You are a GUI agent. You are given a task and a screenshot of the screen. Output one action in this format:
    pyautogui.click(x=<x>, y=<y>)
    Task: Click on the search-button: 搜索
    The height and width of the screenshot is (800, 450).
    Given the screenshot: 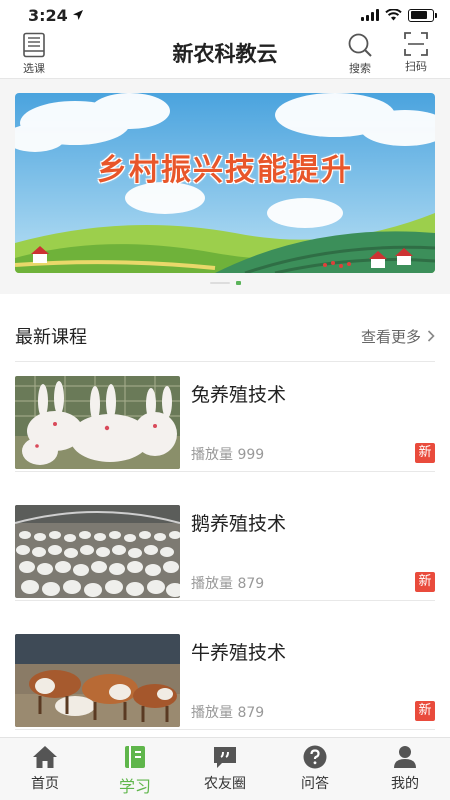 What is the action you would take?
    pyautogui.click(x=360, y=54)
    